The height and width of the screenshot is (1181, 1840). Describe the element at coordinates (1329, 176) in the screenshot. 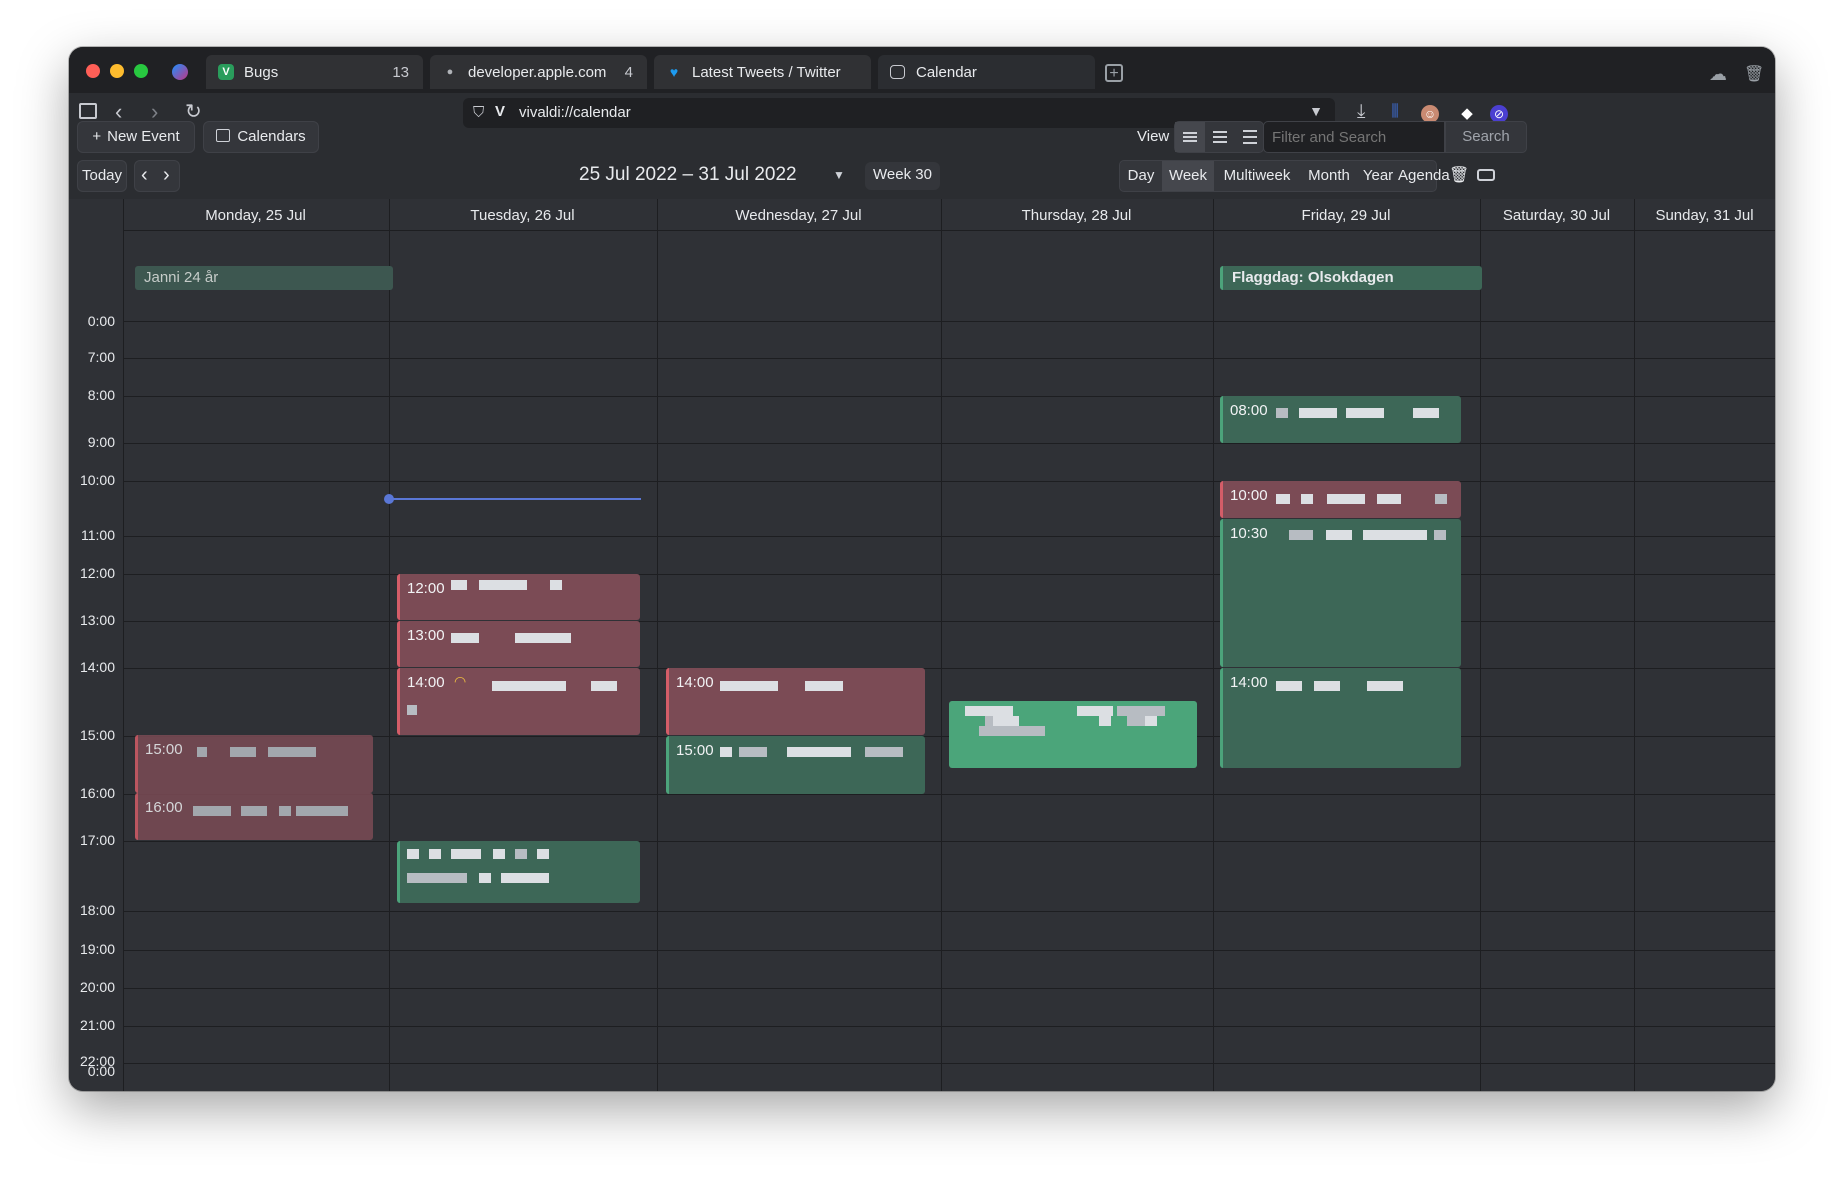

I see `range-month: Month` at that location.